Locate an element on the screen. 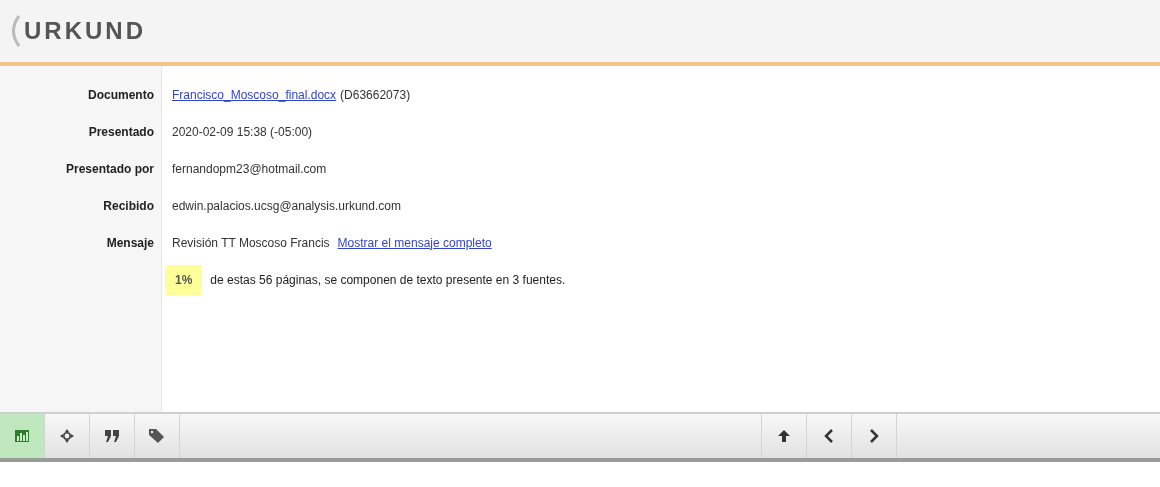 Image resolution: width=1160 pixels, height=487 pixels. field-value: Revisión TT Moscoso Francis is located at coordinates (251, 243).